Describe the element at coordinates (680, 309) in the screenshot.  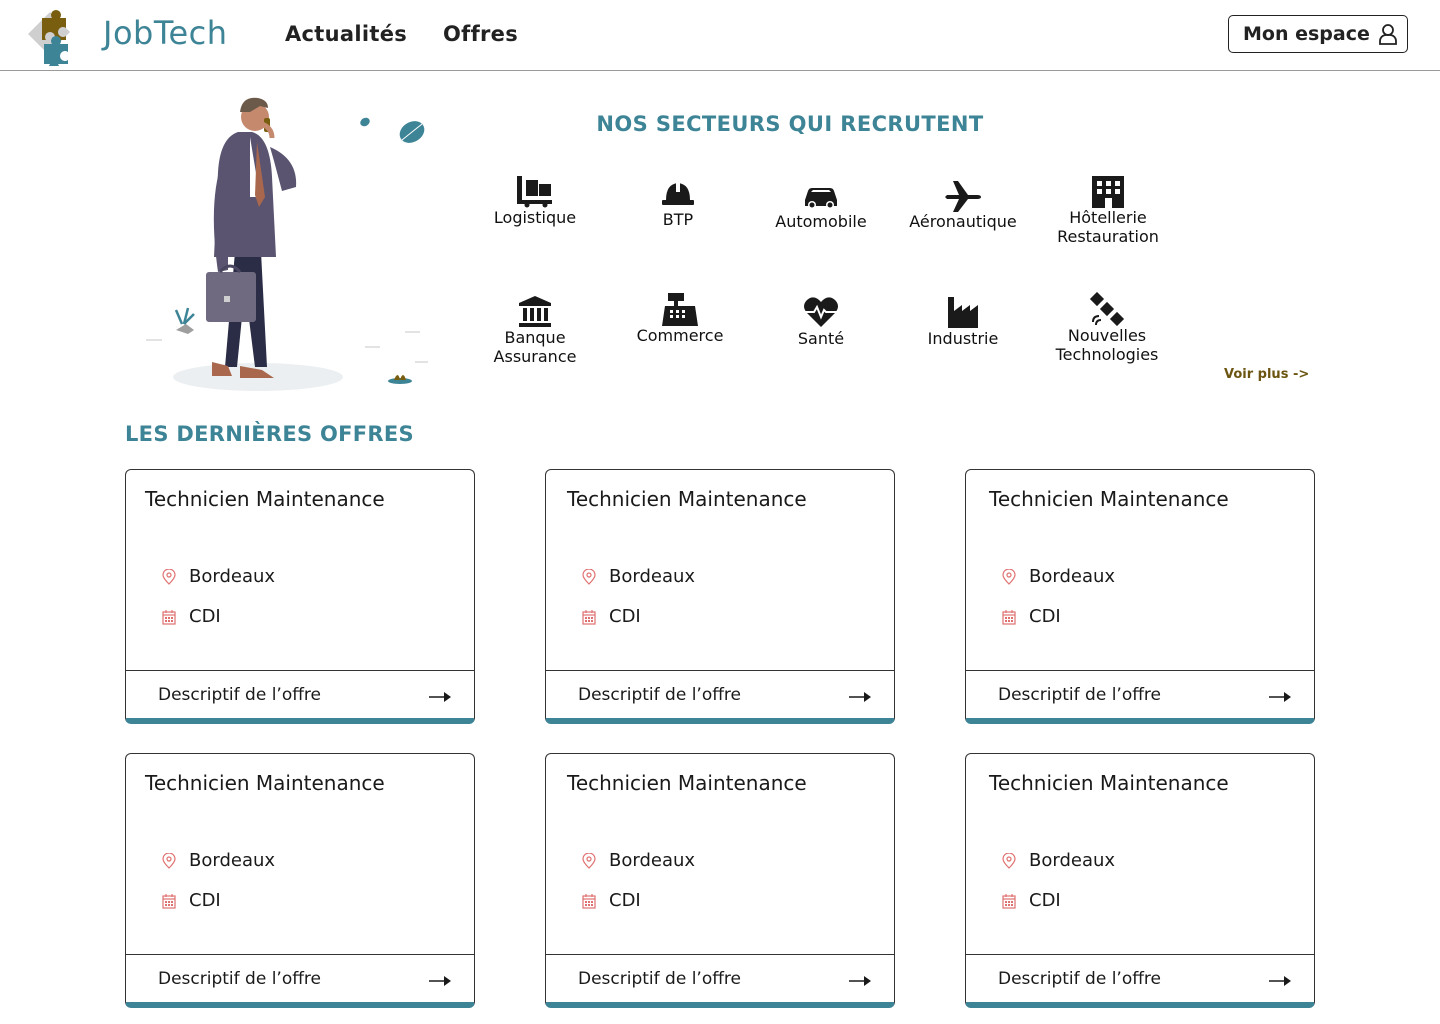
I see `cash-register-icon` at that location.